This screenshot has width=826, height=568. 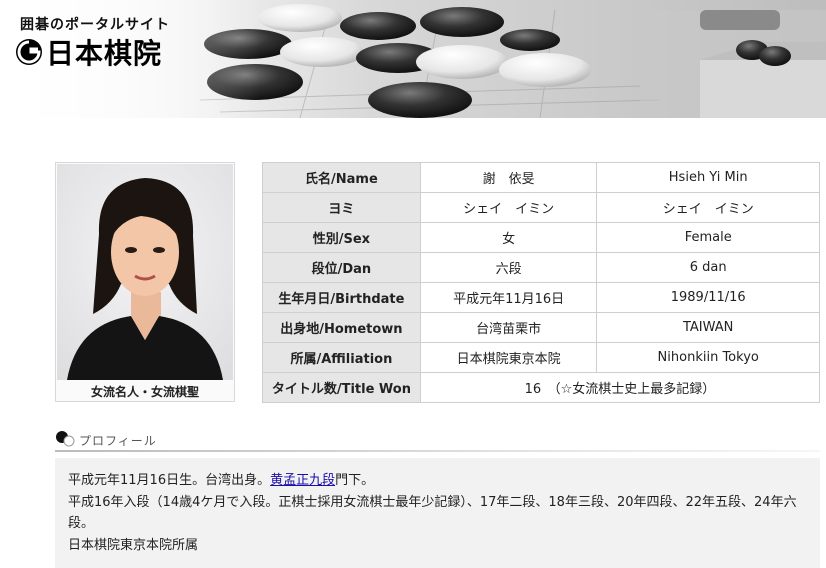 I want to click on profile-section-heading: プロフィール, so click(x=437, y=440).